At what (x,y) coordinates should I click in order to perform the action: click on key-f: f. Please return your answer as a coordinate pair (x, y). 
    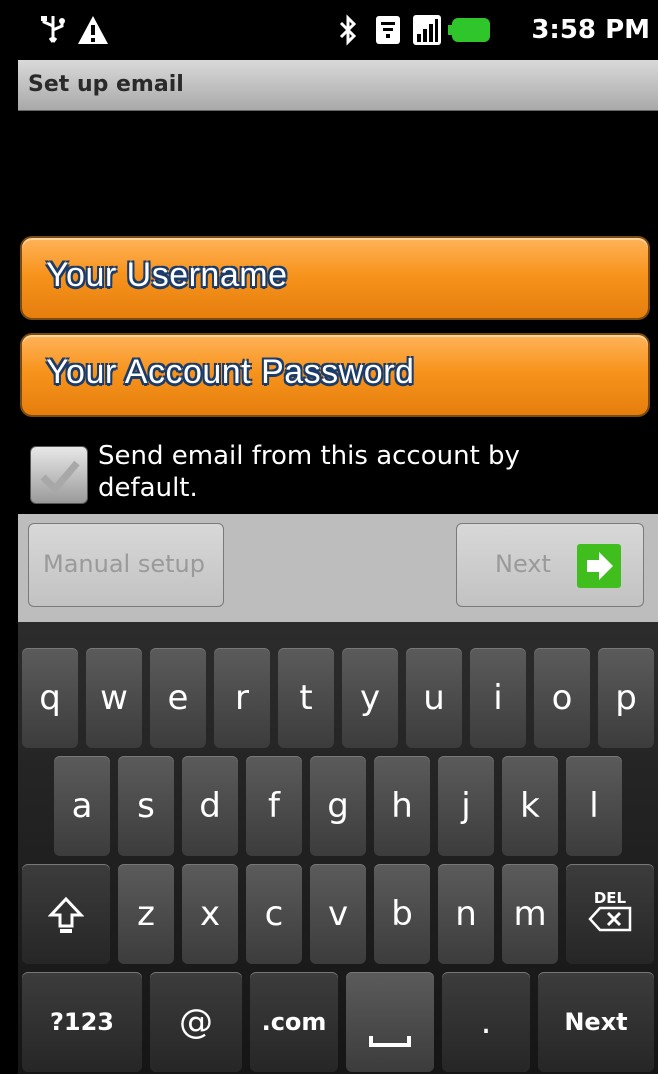
    Looking at the image, I should click on (274, 806).